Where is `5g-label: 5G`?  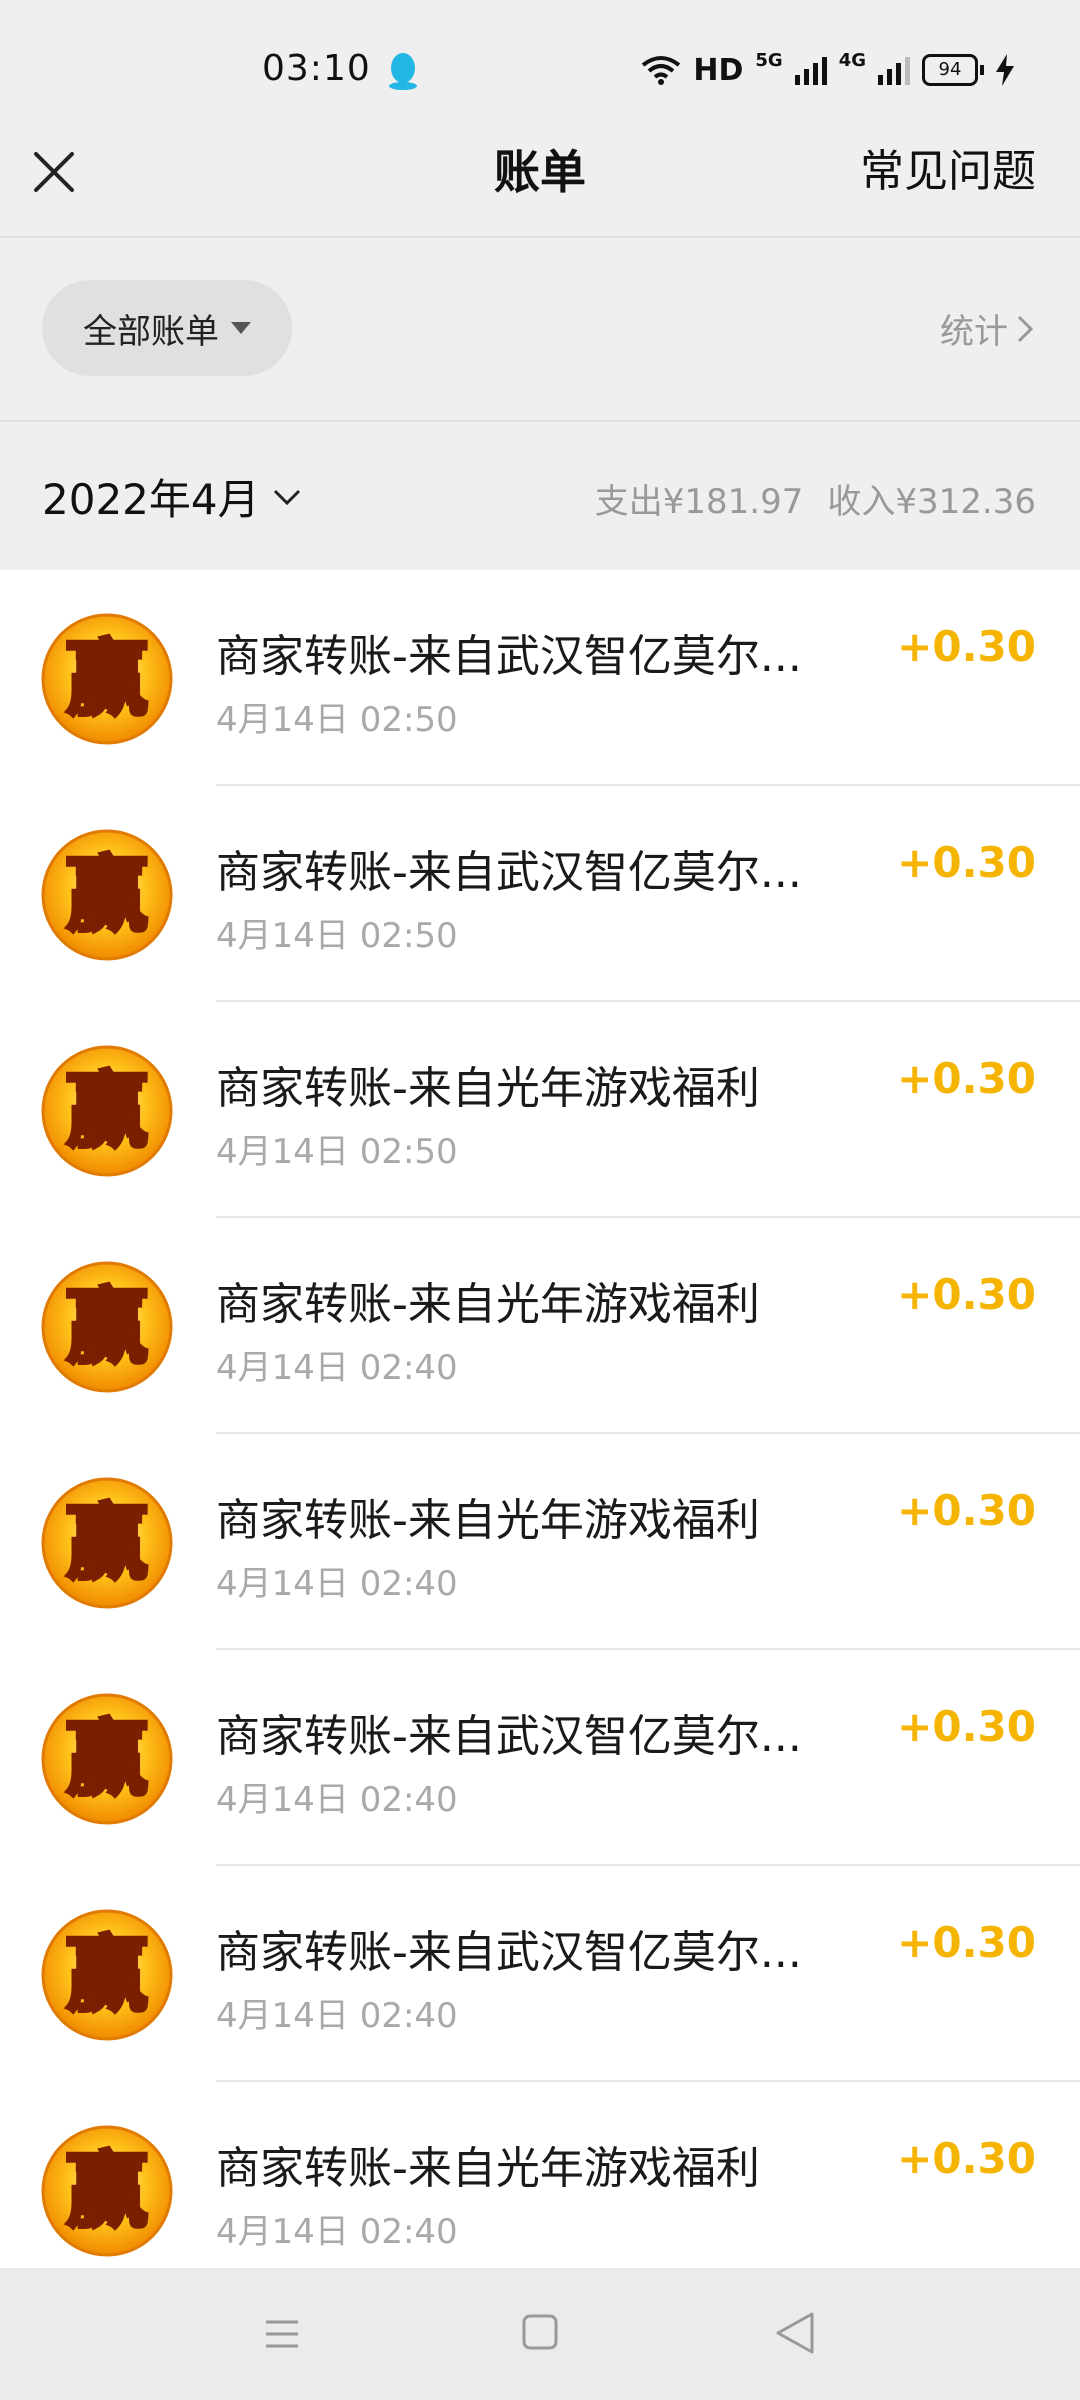 5g-label: 5G is located at coordinates (769, 60).